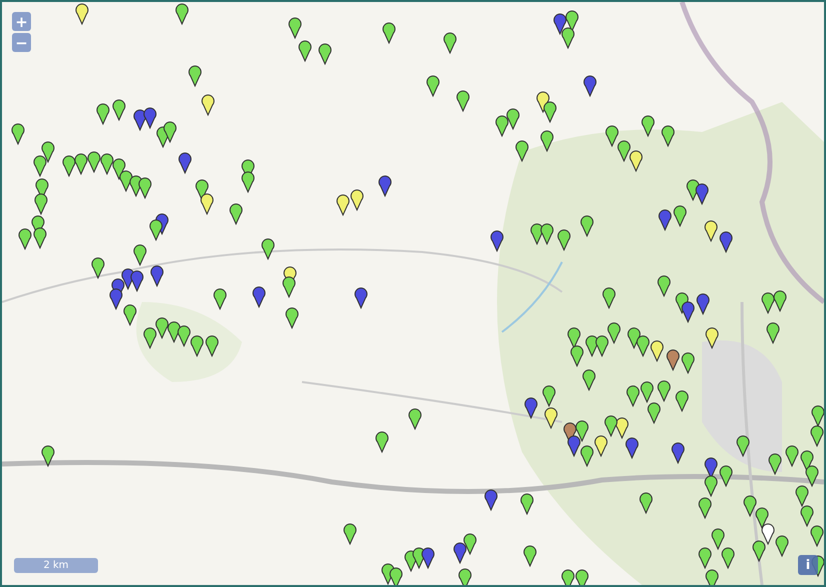  I want to click on zoom-out-button: −, so click(21, 42).